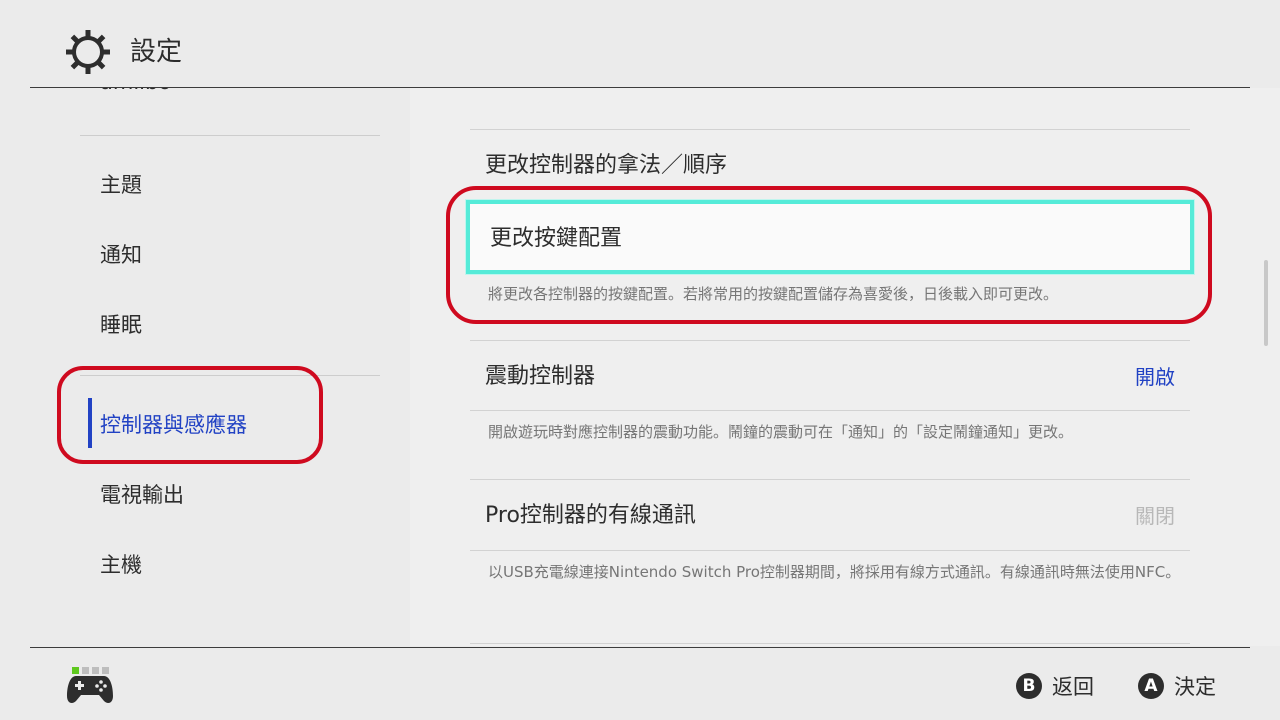 Image resolution: width=1280 pixels, height=720 pixels. Describe the element at coordinates (156, 52) in the screenshot. I see `page-title: 設定` at that location.